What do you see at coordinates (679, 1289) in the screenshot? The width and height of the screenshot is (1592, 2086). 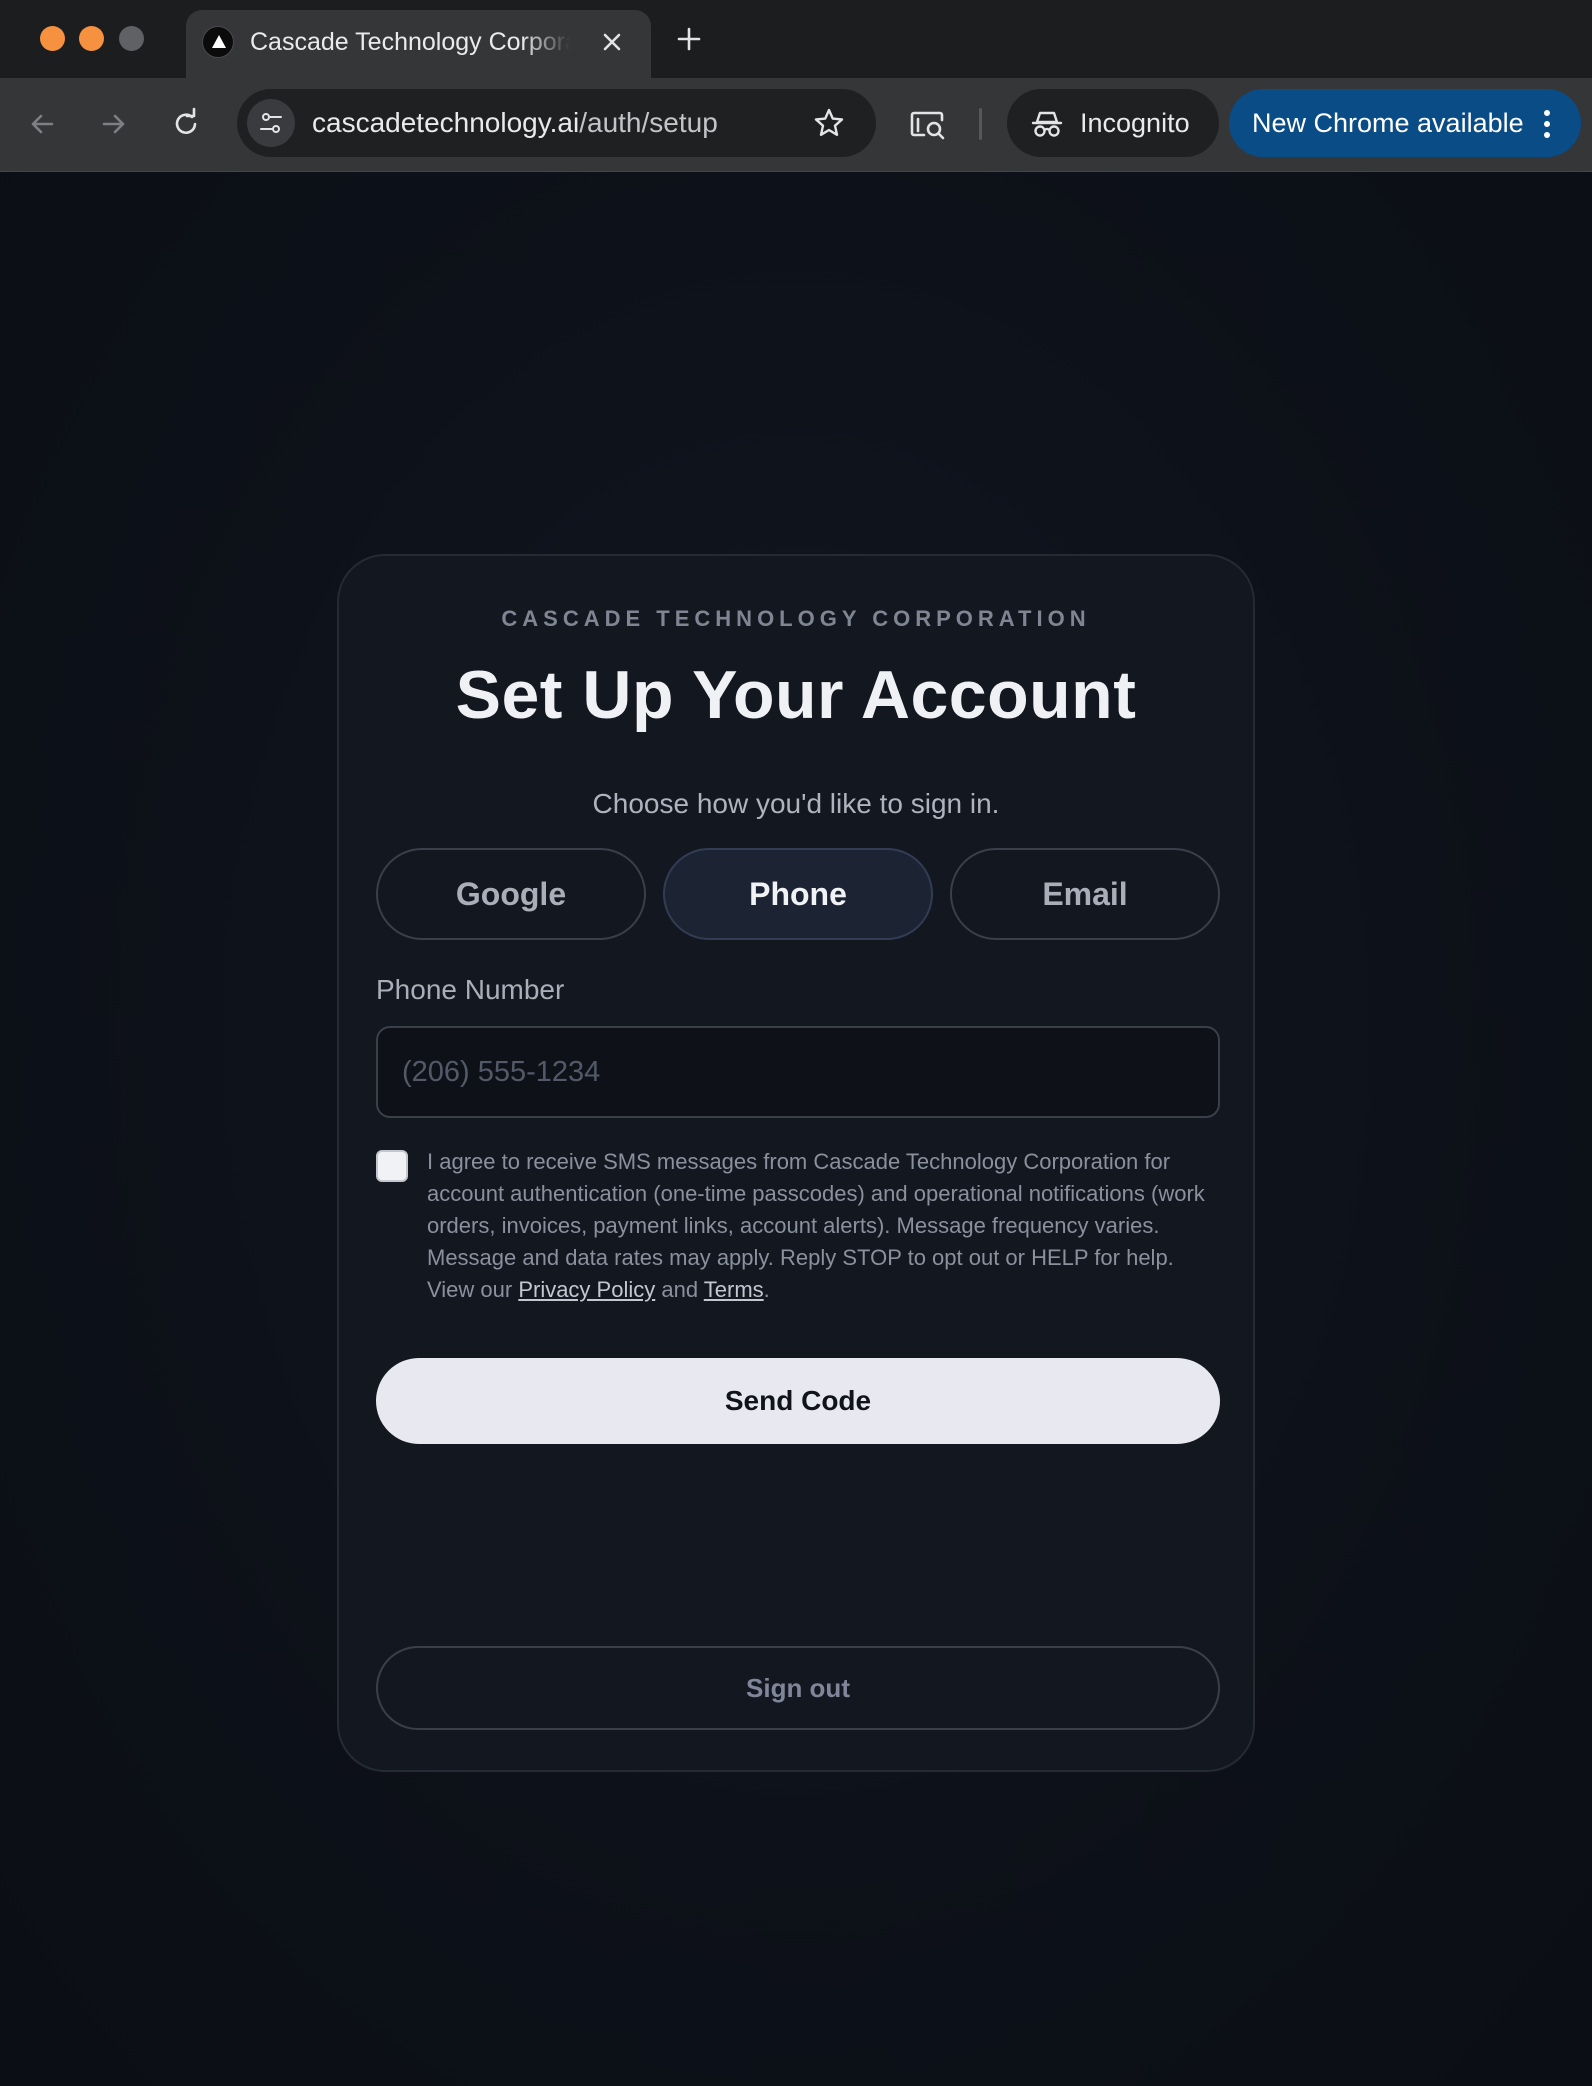 I see `consent-and-text: and` at bounding box center [679, 1289].